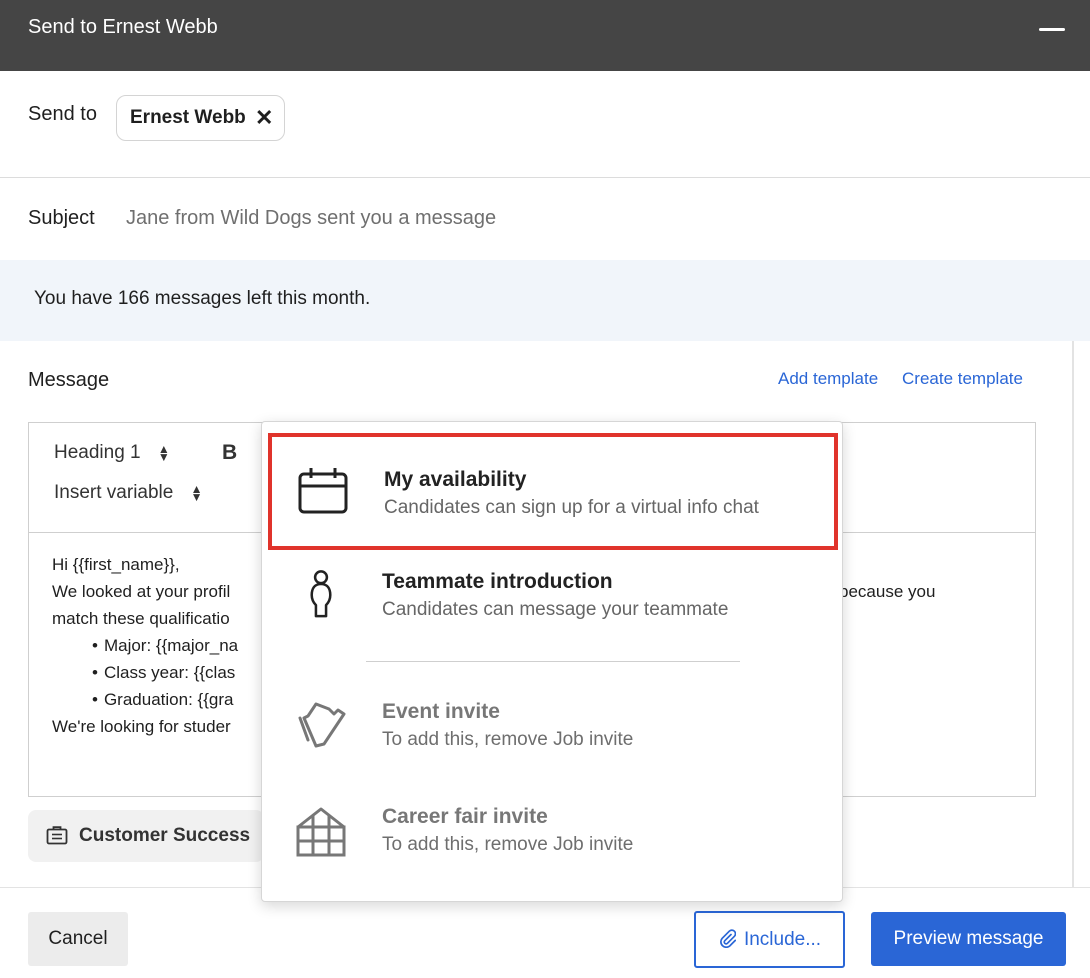 The image size is (1090, 978). I want to click on paperclip-icon, so click(727, 938).